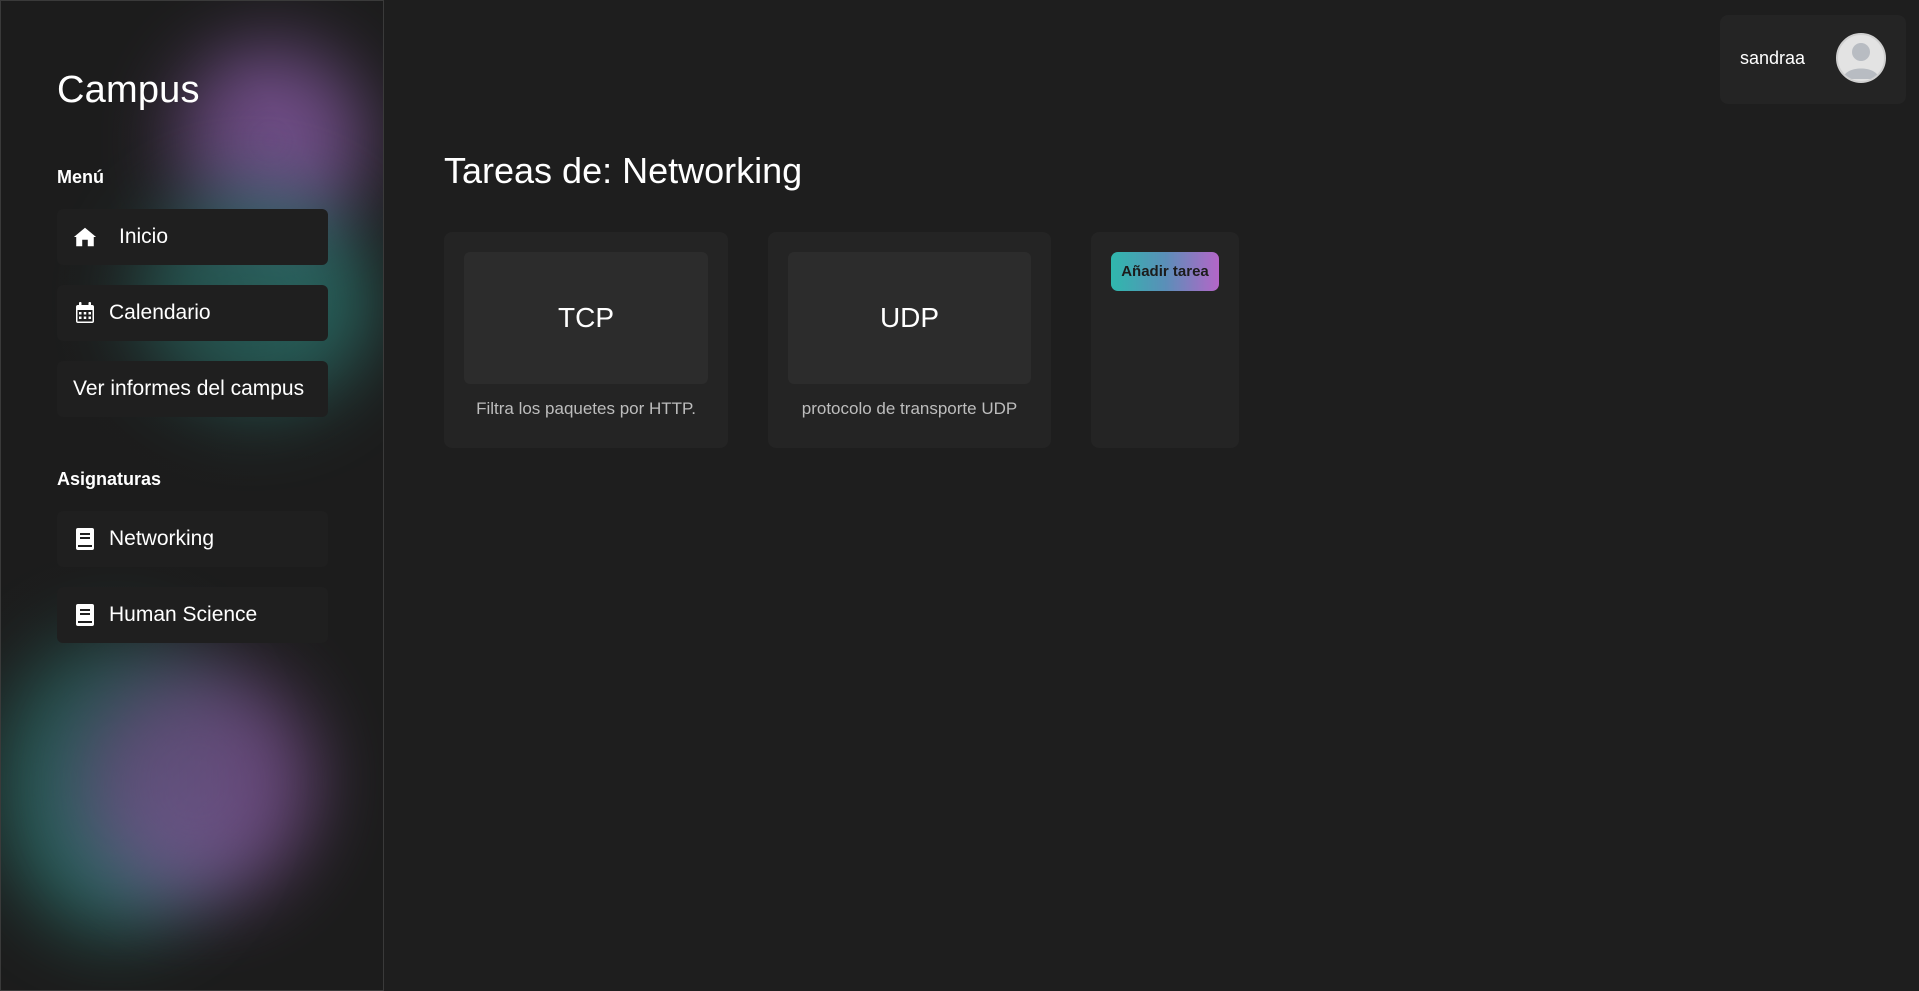 The image size is (1919, 991). I want to click on sidebar-item-networking: Networking, so click(192, 539).